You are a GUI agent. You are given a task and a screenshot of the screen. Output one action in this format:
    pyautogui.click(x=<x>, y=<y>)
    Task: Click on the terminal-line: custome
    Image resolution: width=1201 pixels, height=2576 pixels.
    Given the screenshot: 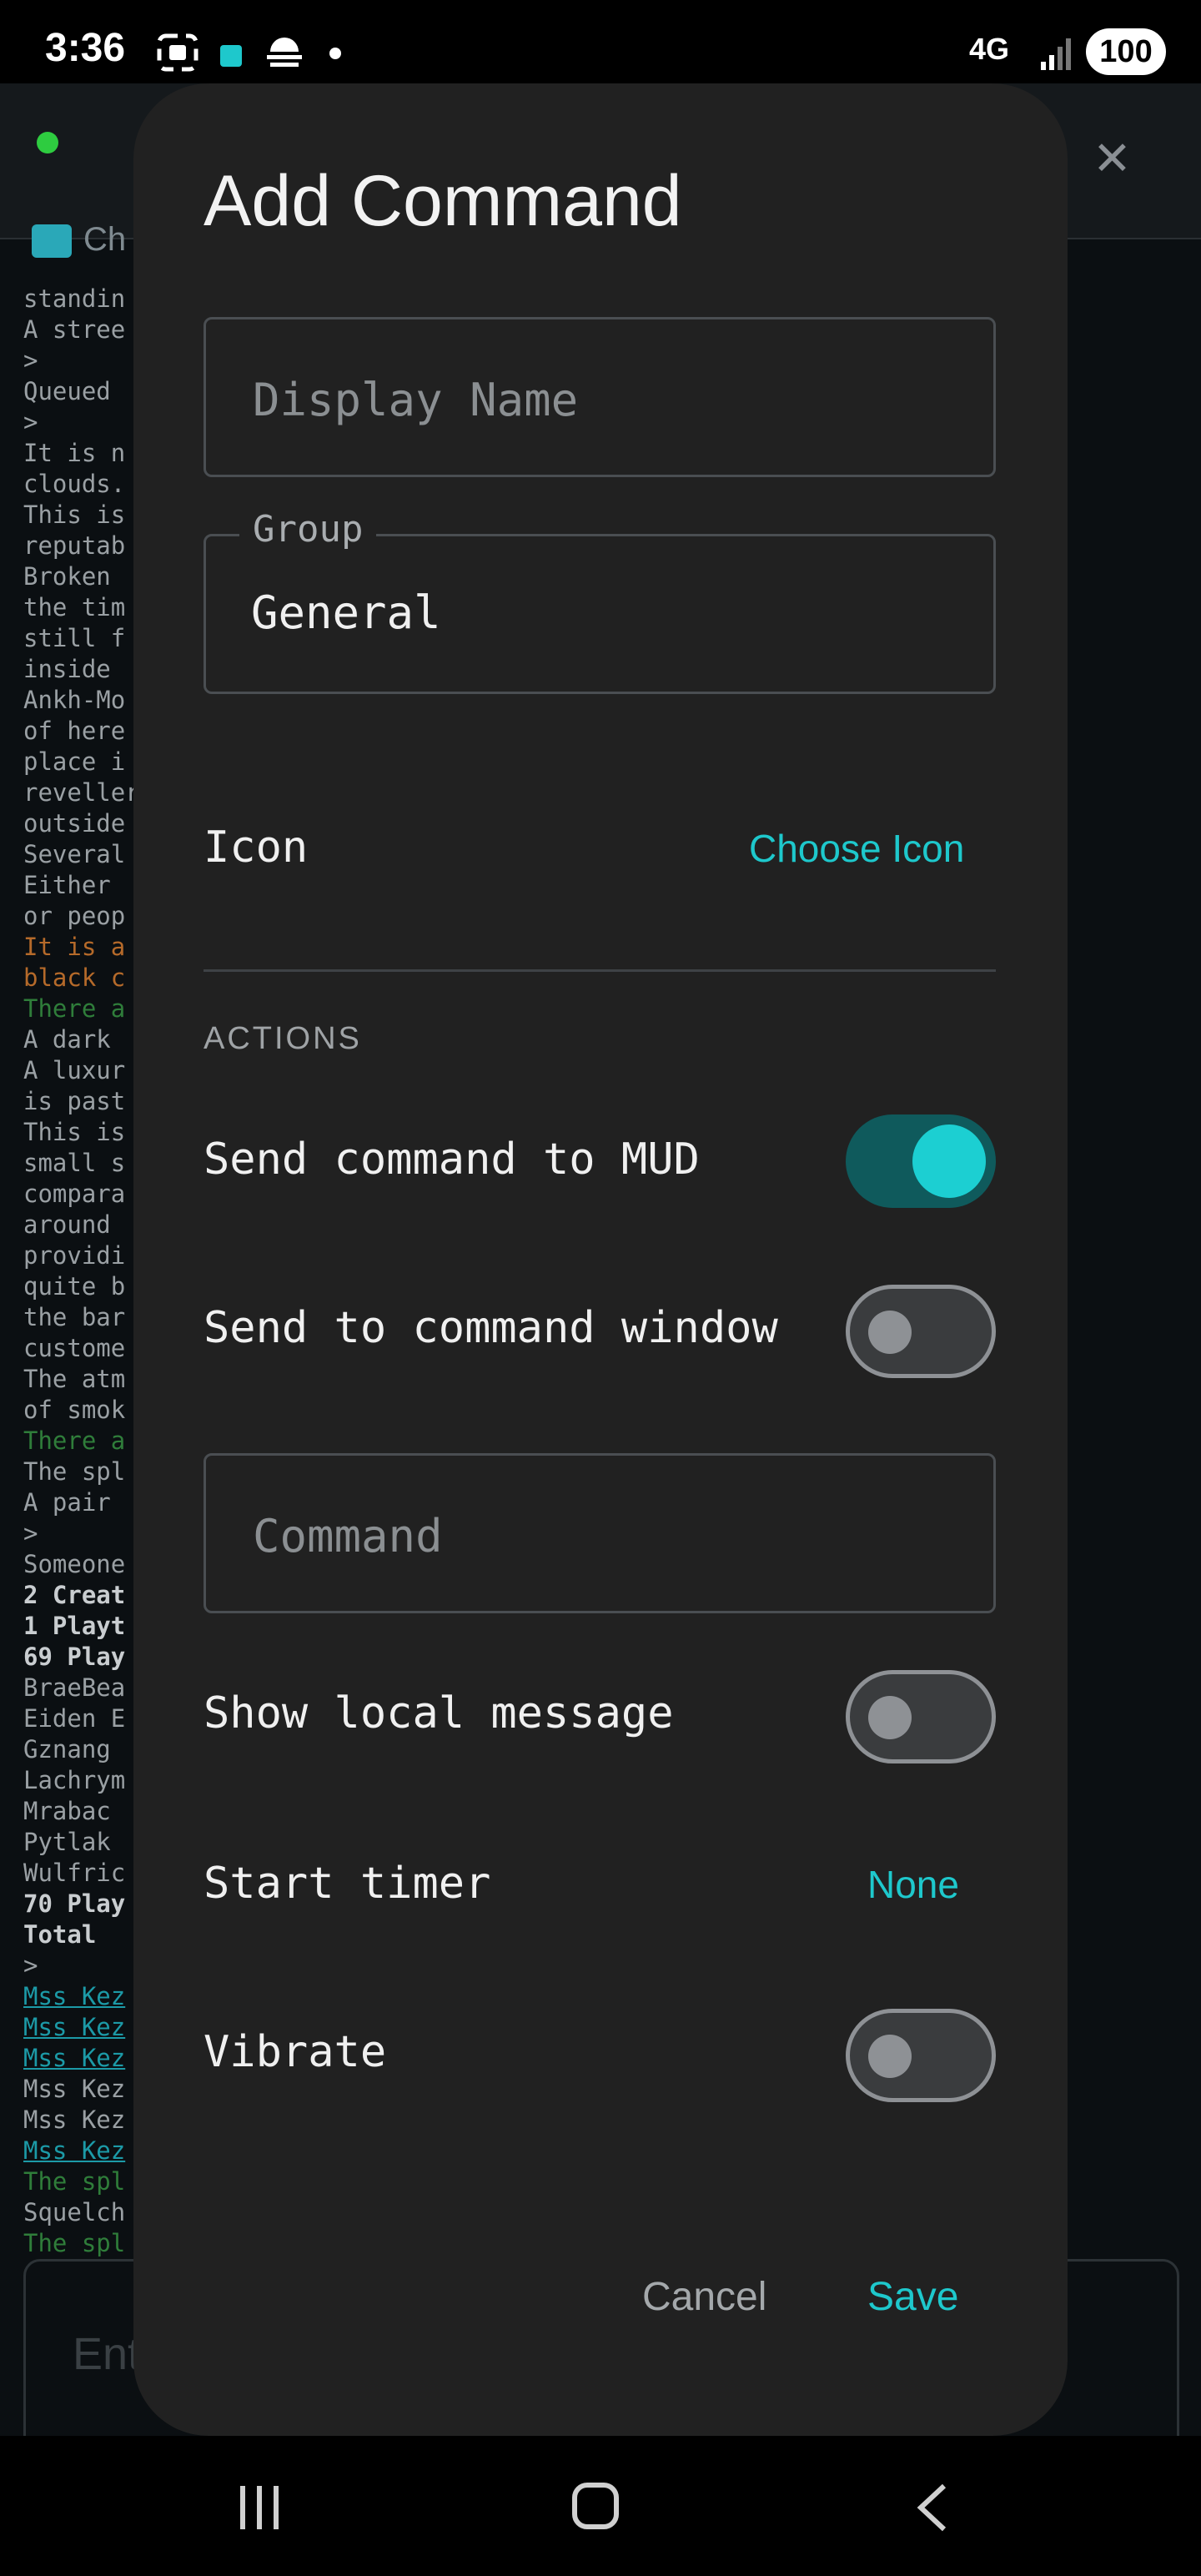 What is the action you would take?
    pyautogui.click(x=74, y=1348)
    